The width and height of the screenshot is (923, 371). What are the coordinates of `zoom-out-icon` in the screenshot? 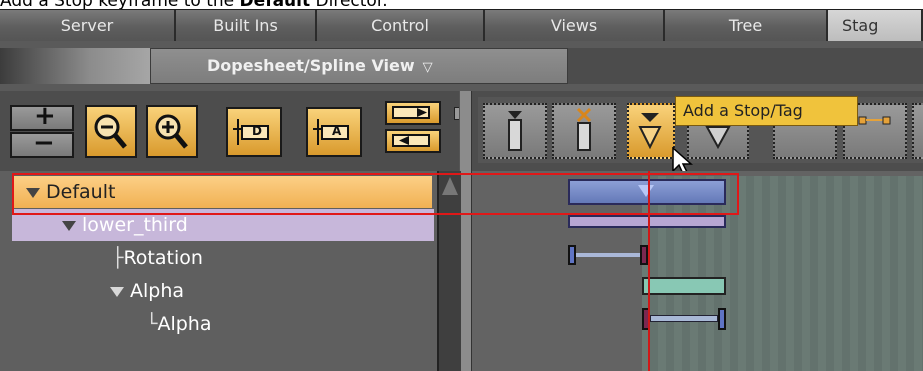 It's located at (110, 131).